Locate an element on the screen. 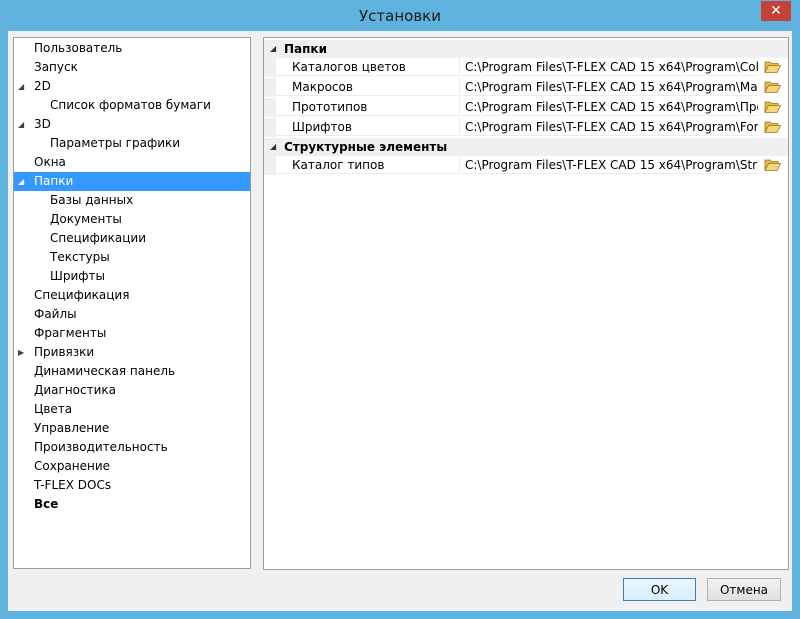 The height and width of the screenshot is (619, 800). close-icon: ✕ is located at coordinates (776, 11).